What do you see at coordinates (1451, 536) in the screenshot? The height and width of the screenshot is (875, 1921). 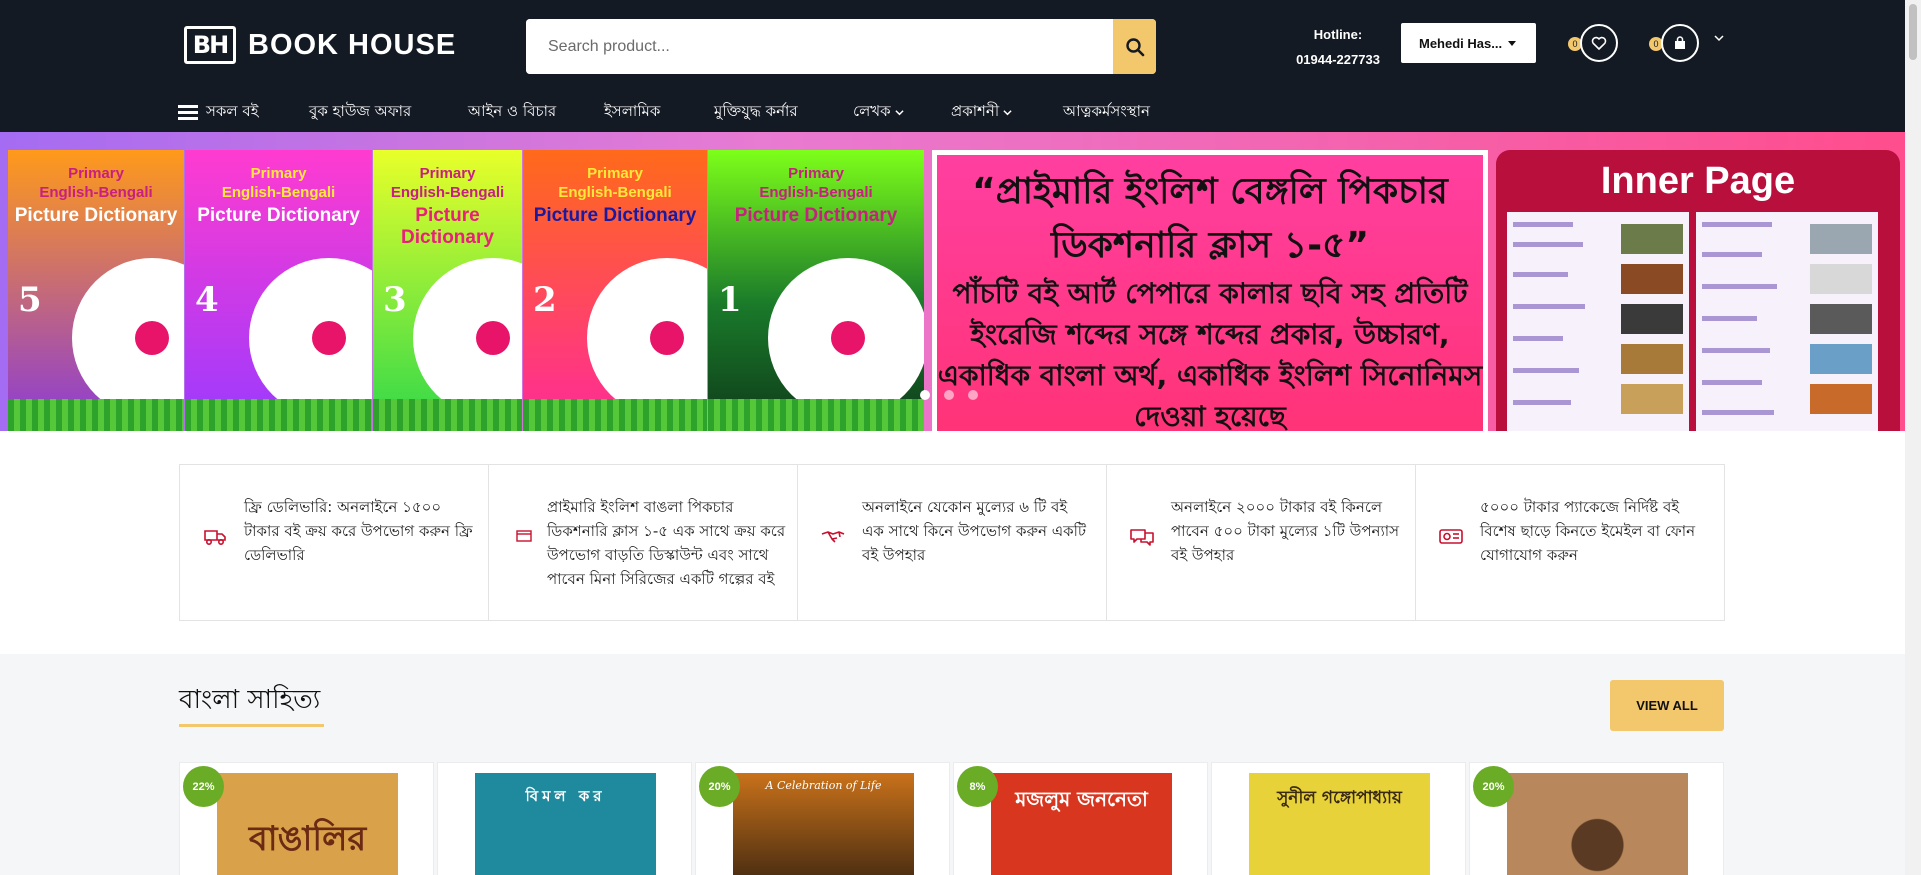 I see `voucher-icon` at bounding box center [1451, 536].